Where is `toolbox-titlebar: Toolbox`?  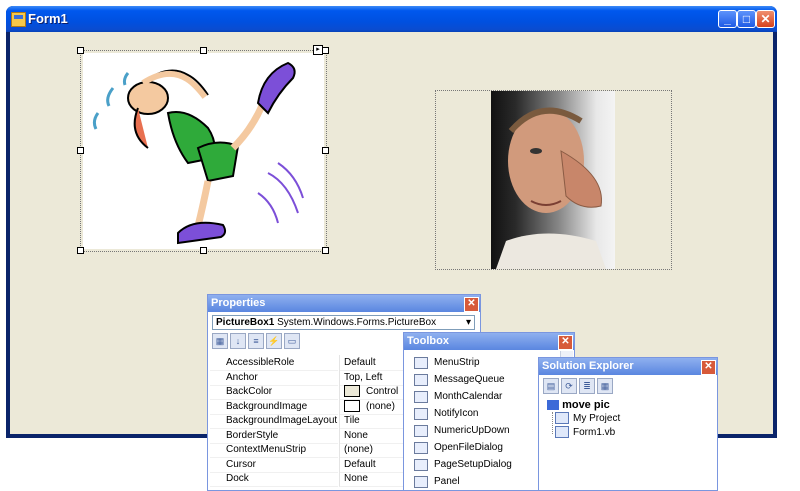
toolbox-titlebar: Toolbox is located at coordinates (489, 341).